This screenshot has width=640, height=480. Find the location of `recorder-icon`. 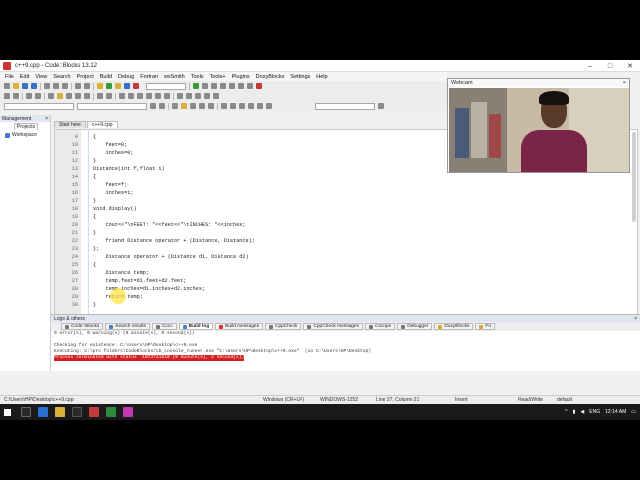

recorder-icon is located at coordinates (94, 412).